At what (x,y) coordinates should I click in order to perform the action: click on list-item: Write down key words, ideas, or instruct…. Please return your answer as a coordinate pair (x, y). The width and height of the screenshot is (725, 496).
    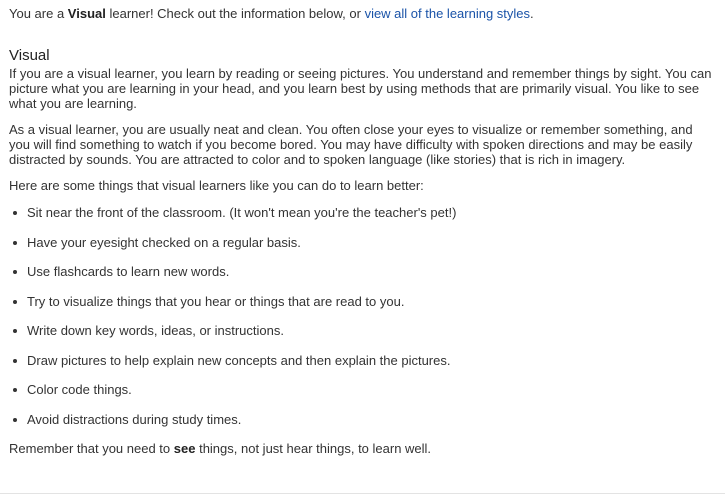
    Looking at the image, I should click on (362, 330).